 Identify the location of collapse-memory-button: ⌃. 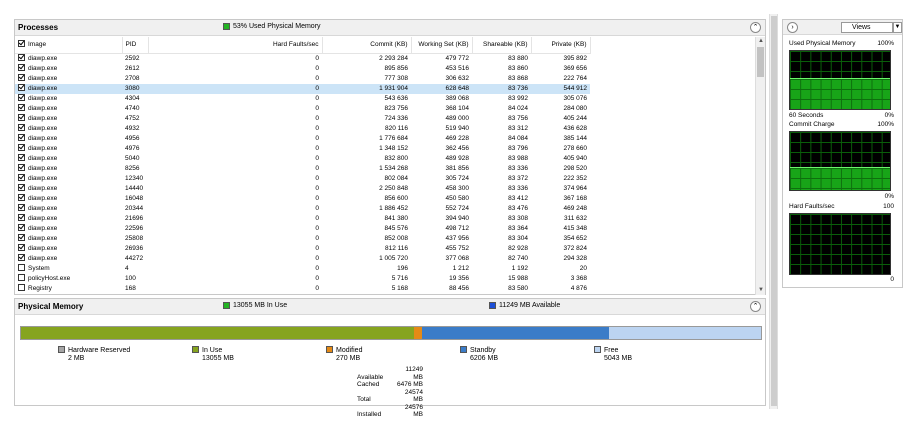
(755, 306).